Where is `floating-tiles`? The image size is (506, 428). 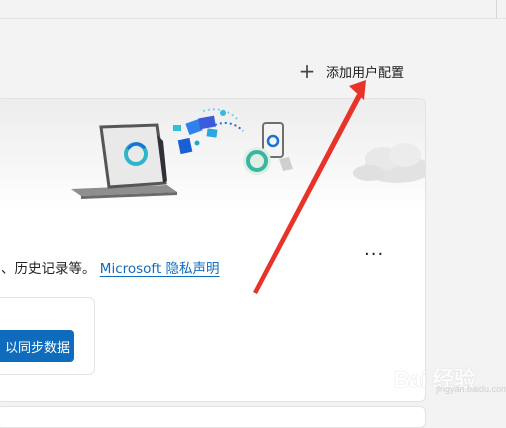
floating-tiles is located at coordinates (208, 131).